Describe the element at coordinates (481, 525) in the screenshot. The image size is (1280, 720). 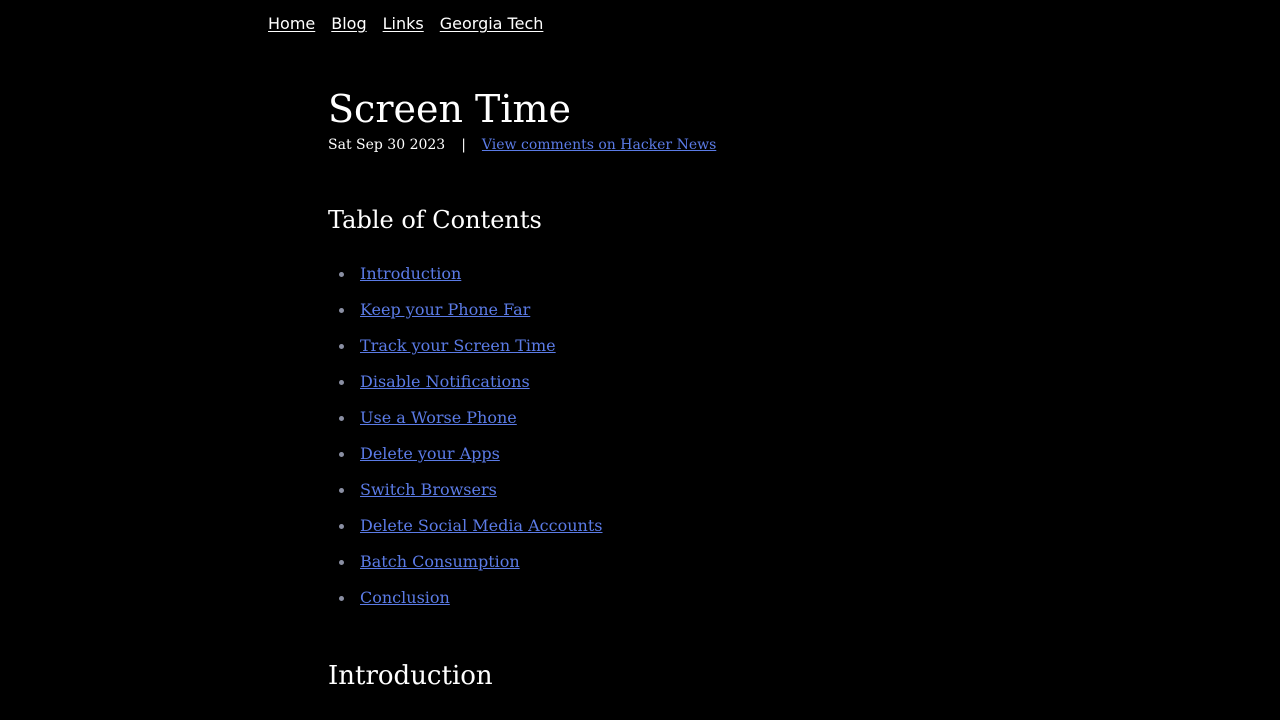
I see `toc-link-delete-social-media-accounts: Delete Social Media Accounts` at that location.